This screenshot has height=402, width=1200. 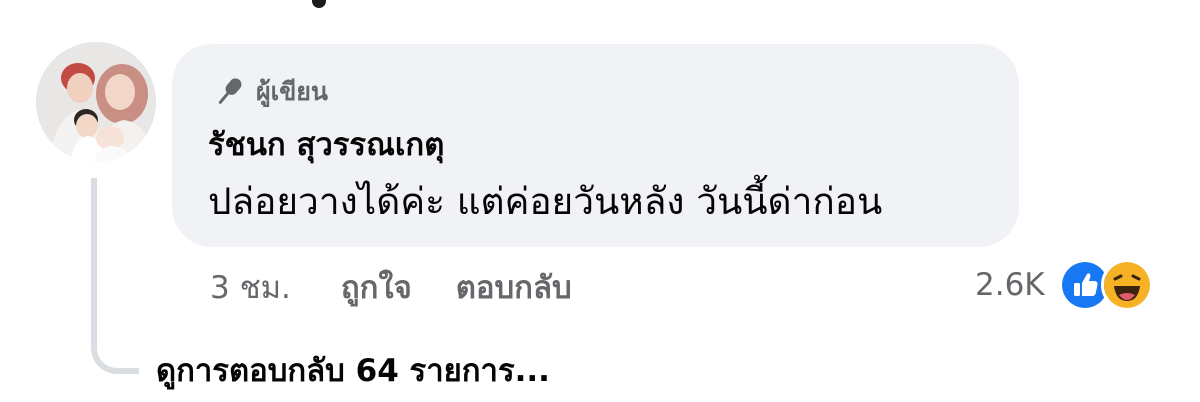 What do you see at coordinates (1126, 285) in the screenshot?
I see `haha-reaction-icon` at bounding box center [1126, 285].